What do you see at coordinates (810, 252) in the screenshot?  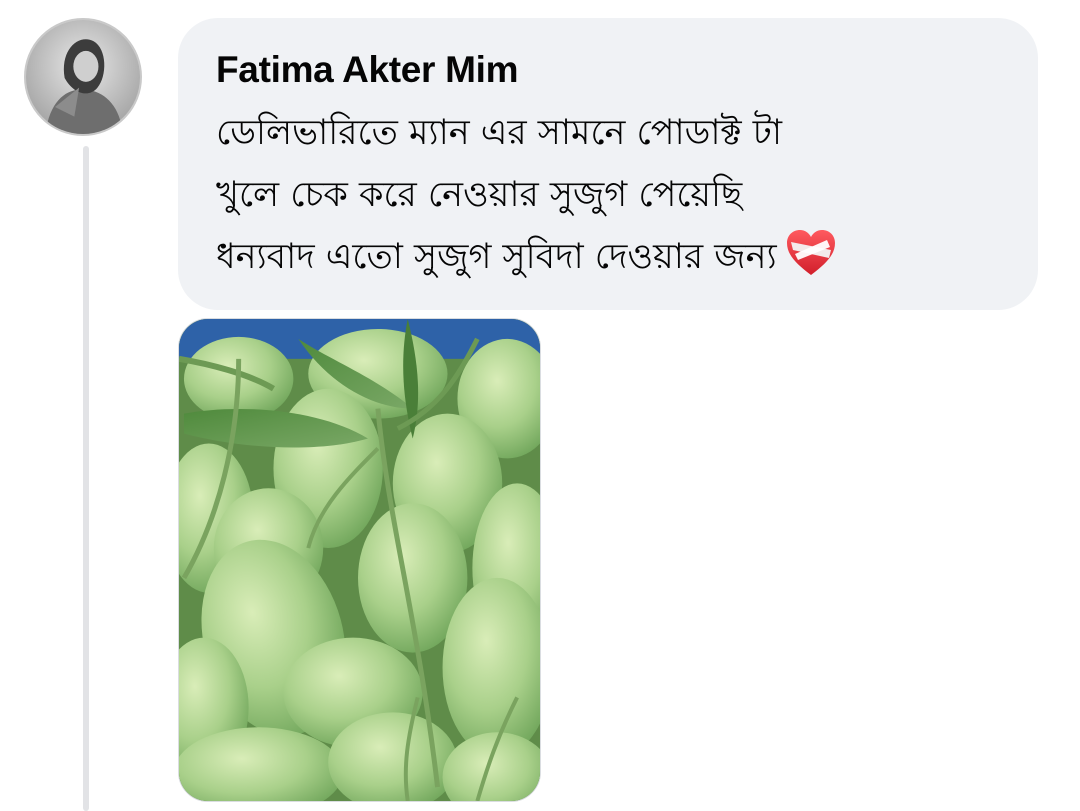 I see `mending-heart-icon` at bounding box center [810, 252].